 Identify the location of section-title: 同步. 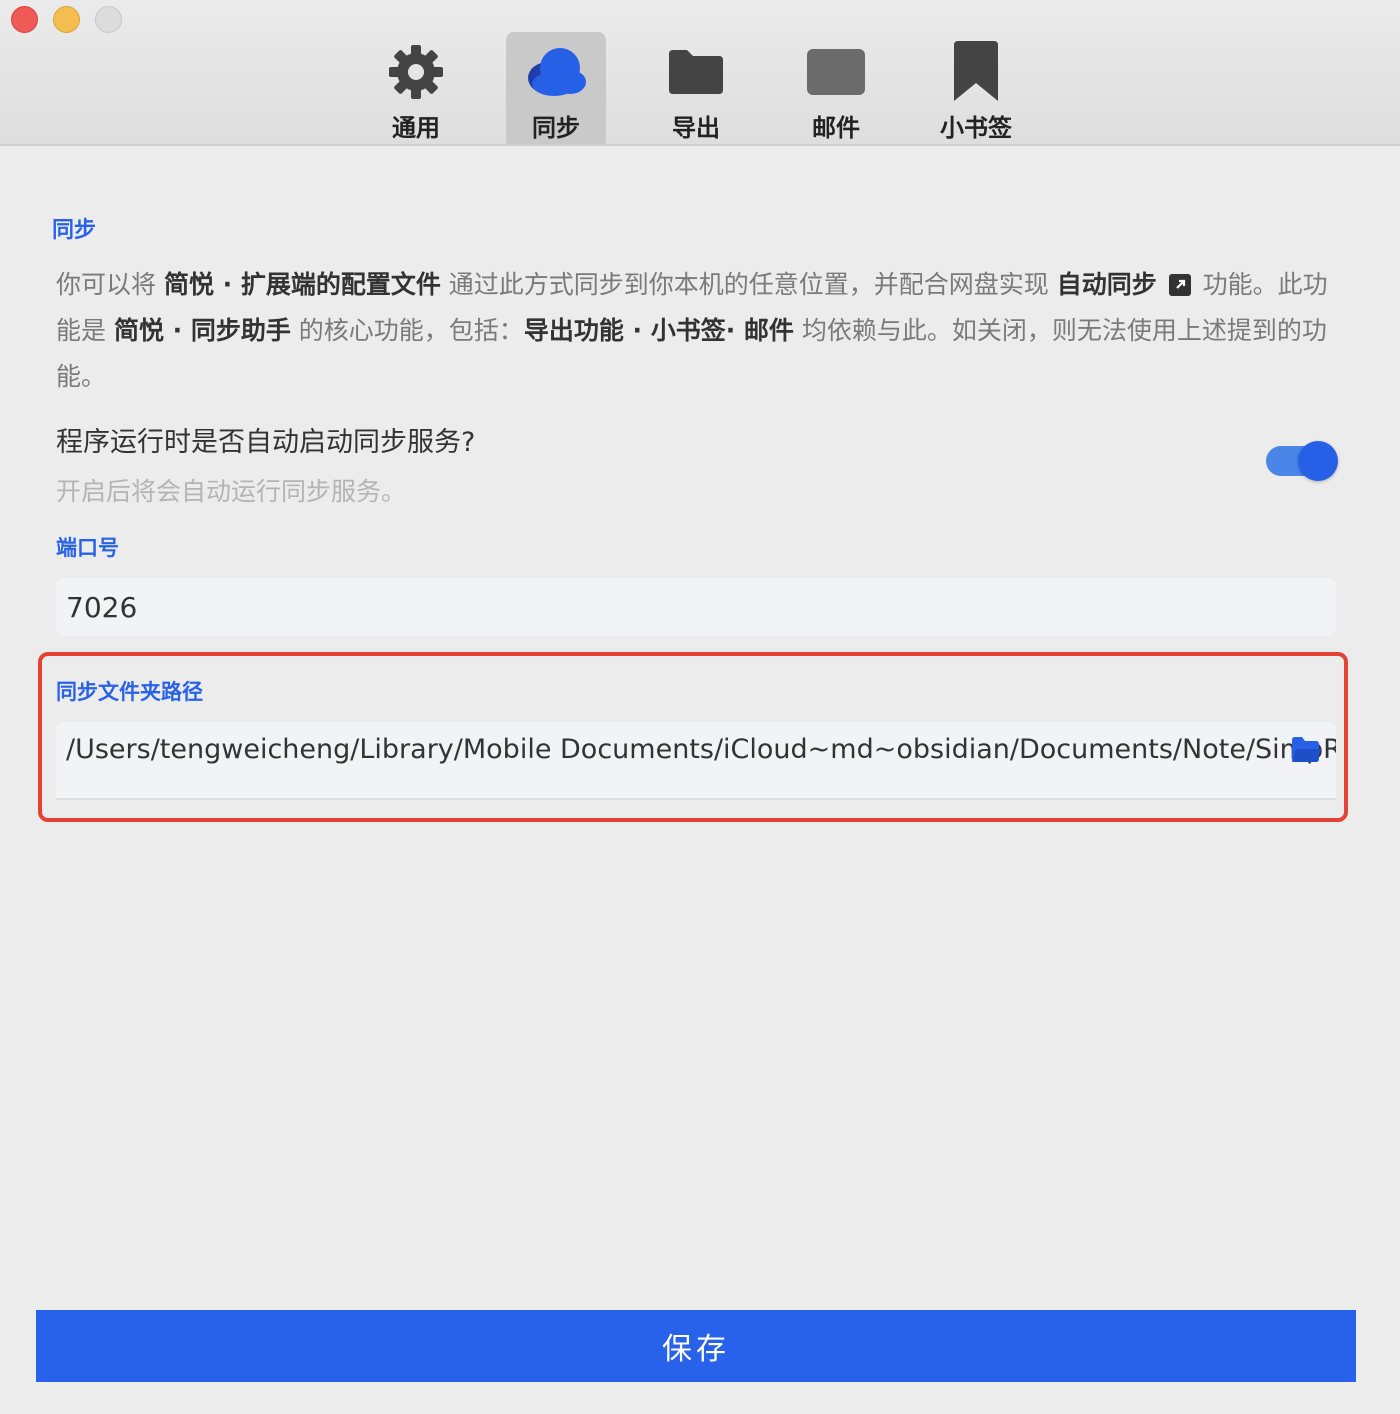
(74, 230).